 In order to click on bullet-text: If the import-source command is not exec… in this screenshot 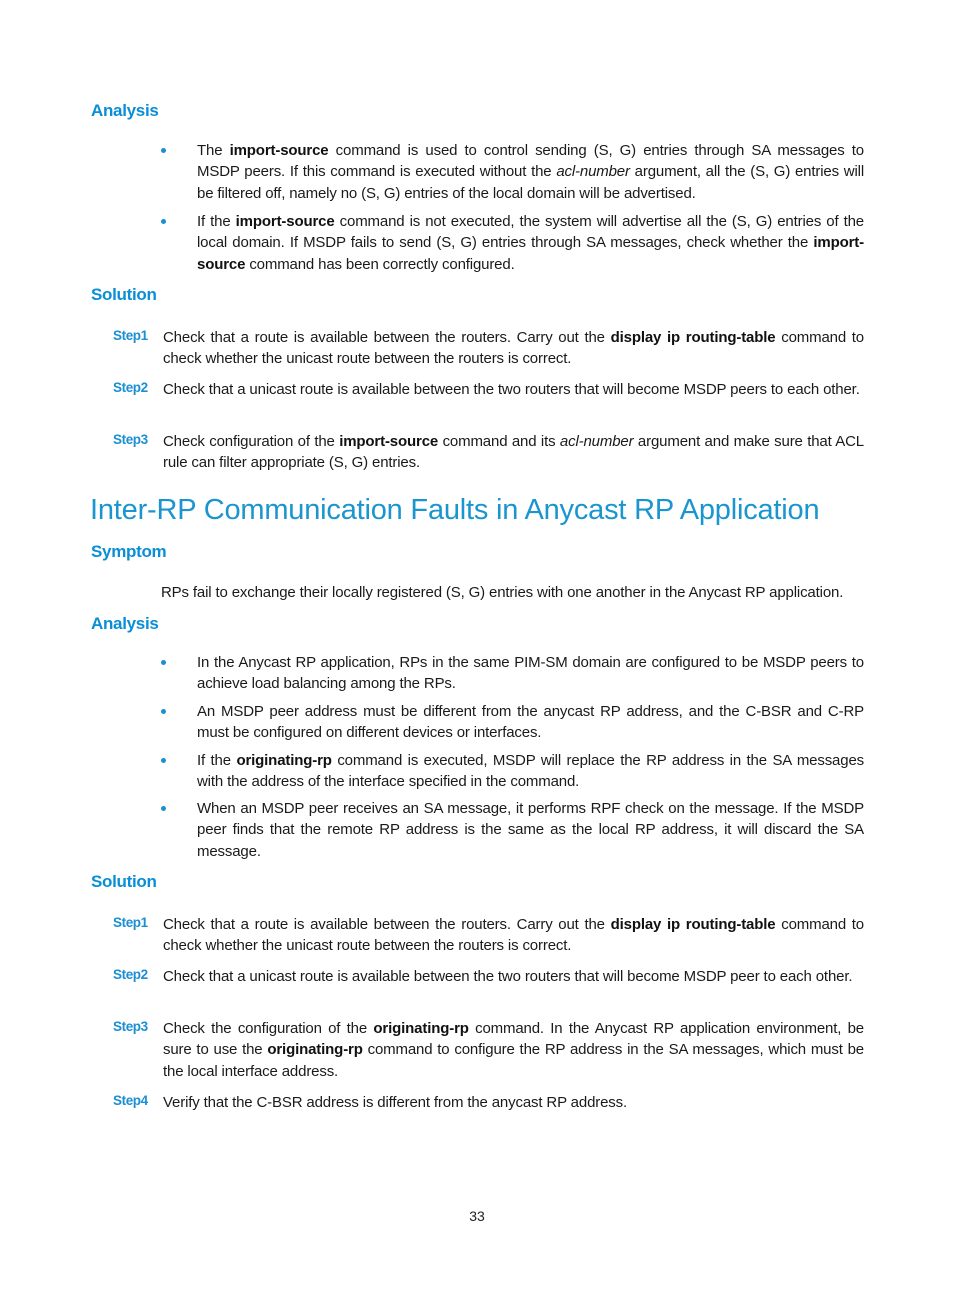, I will do `click(530, 243)`.